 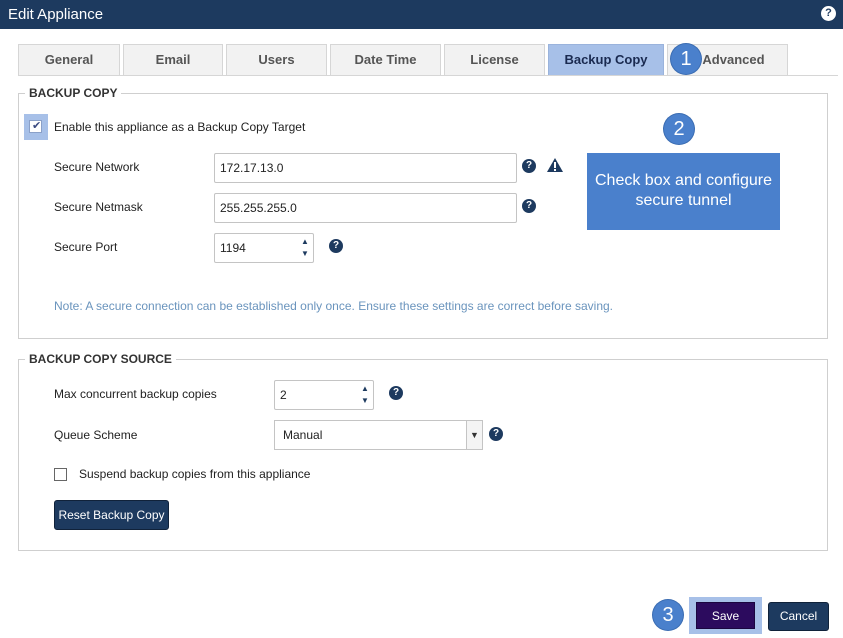 What do you see at coordinates (396, 393) in the screenshot?
I see `max-concurrent-help-icon: ?` at bounding box center [396, 393].